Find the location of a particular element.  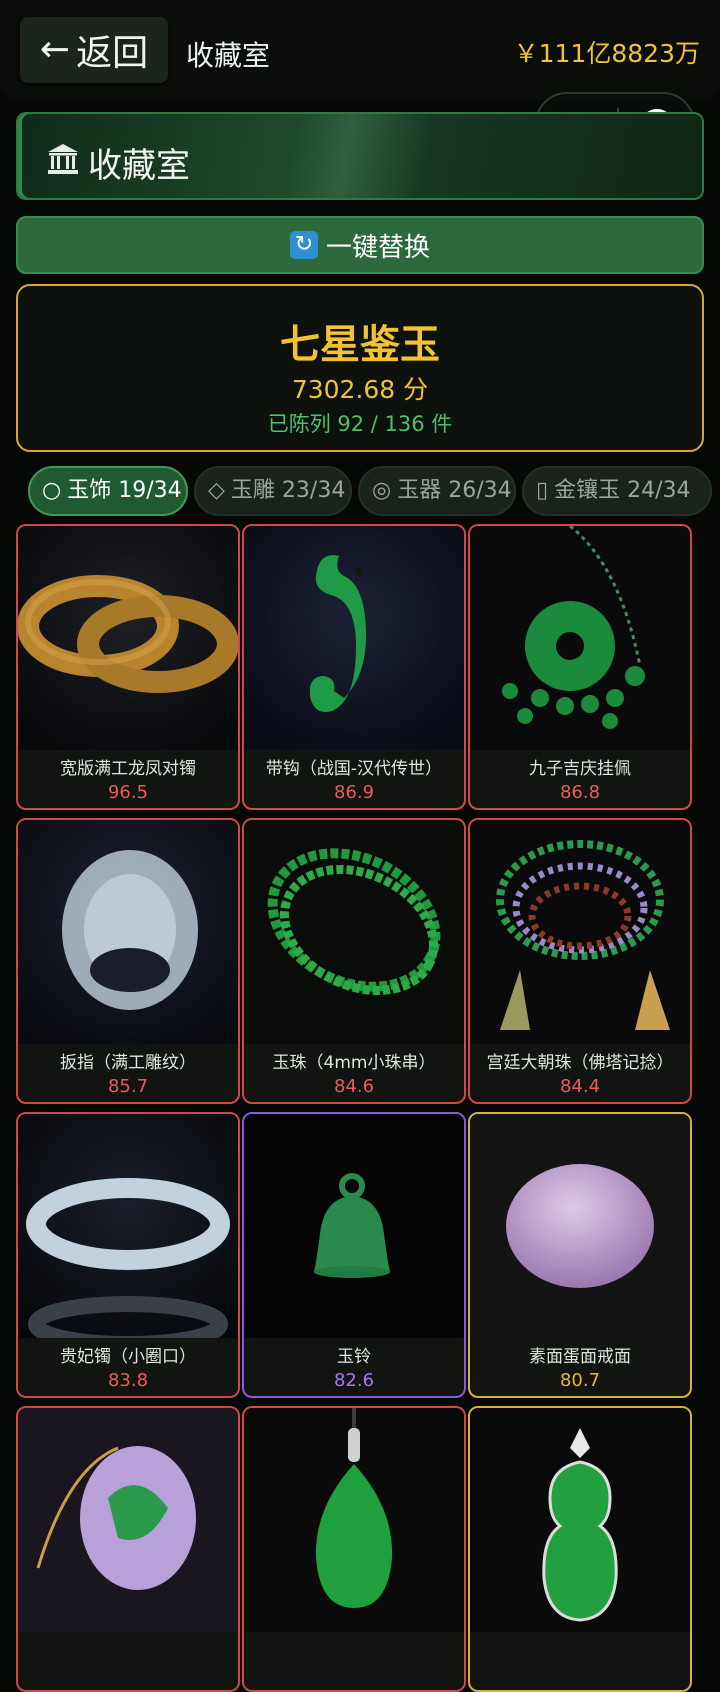

collection-item-card: 玉珠（4mm小珠串） 84.6 is located at coordinates (354, 961).